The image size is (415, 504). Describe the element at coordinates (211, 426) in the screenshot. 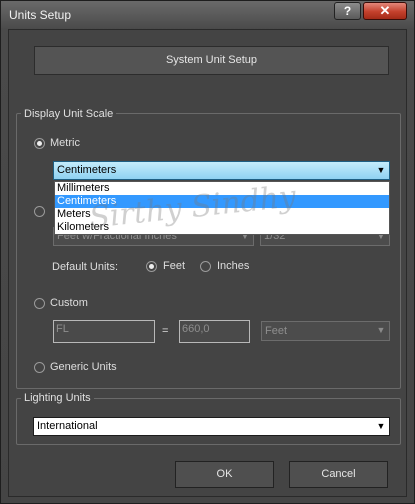

I see `lighting-units-dropdown: International ▼` at that location.